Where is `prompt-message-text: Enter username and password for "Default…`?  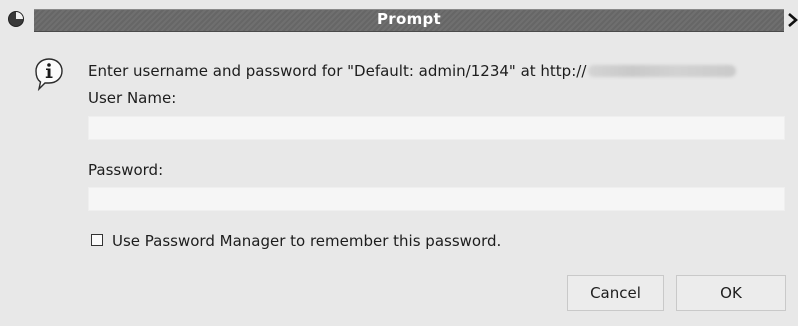
prompt-message-text: Enter username and password for "Default… is located at coordinates (337, 71).